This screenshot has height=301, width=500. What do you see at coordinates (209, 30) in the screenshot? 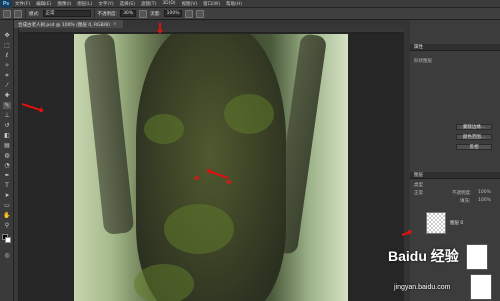
I see `ruler-horizontal` at bounding box center [209, 30].